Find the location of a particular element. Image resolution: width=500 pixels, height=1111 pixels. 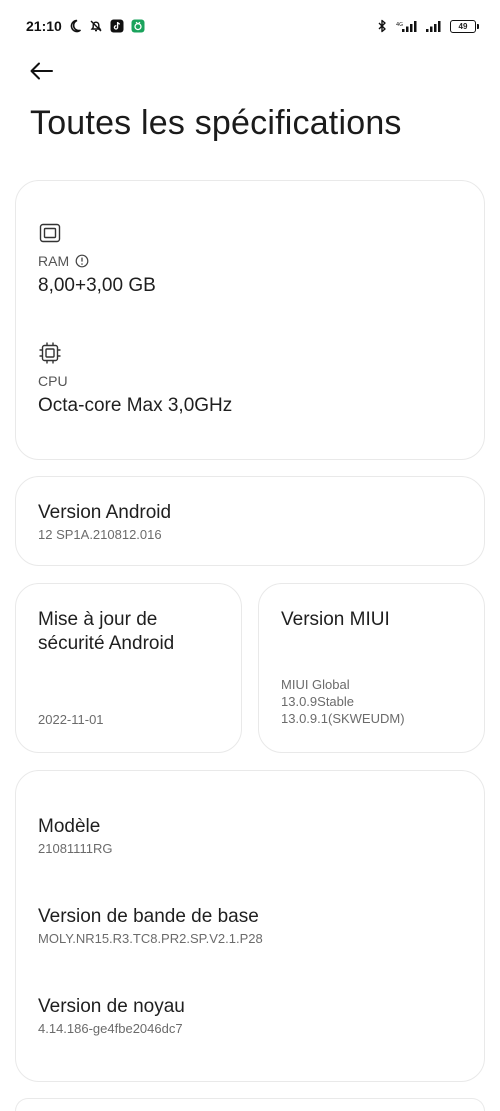

kernel-value: 4.14.186-ge4fbe2046dc7 is located at coordinates (110, 1028).